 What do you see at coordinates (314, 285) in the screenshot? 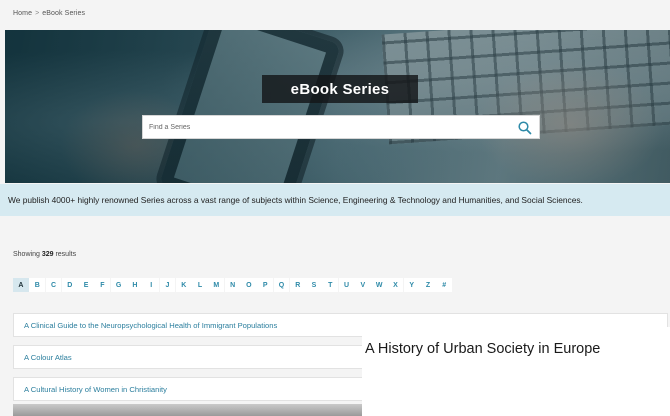
I see `alphabet-letter-s: S` at bounding box center [314, 285].